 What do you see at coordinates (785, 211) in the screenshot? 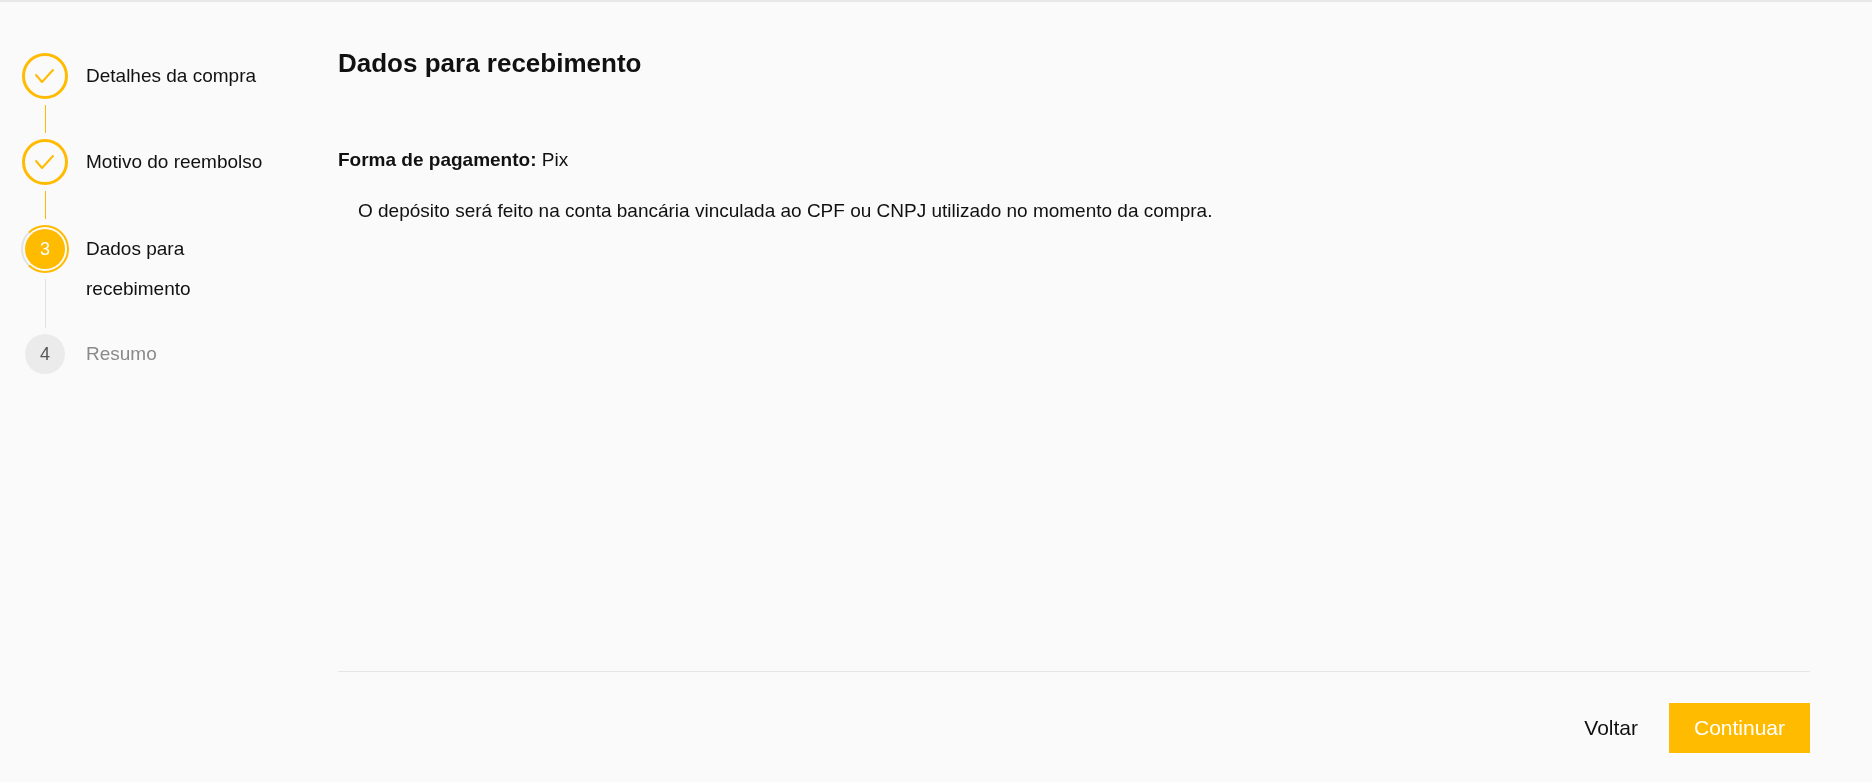
I see `deposit-info-text: O depósito será feito na conta bancária vinculada ao CPF ou CNPJ utilizado no momento da compra.` at bounding box center [785, 211].